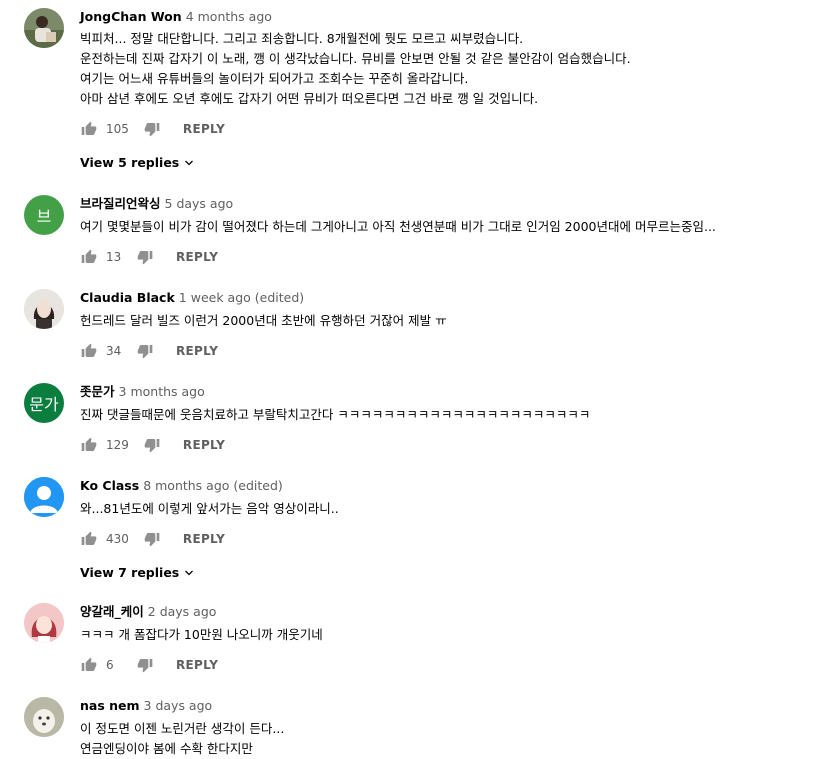  Describe the element at coordinates (452, 665) in the screenshot. I see `comment-actions: 6 REPLY` at that location.